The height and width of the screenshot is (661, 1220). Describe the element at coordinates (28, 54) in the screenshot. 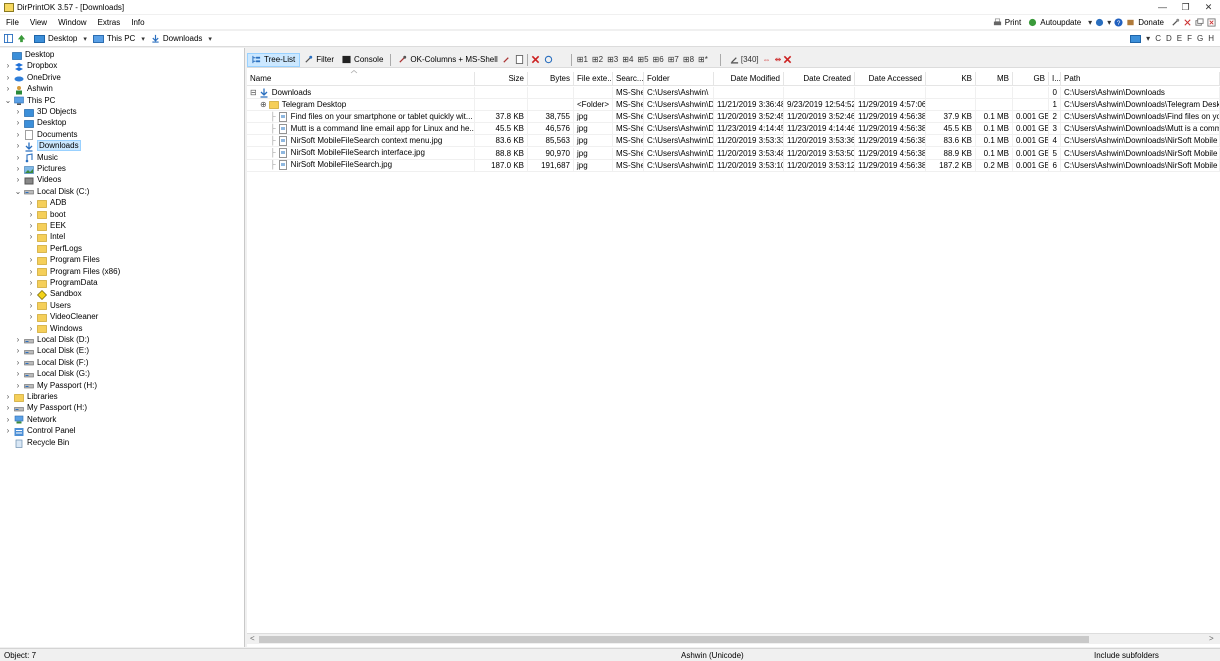

I see `tree-item-desktop: Desktop` at that location.